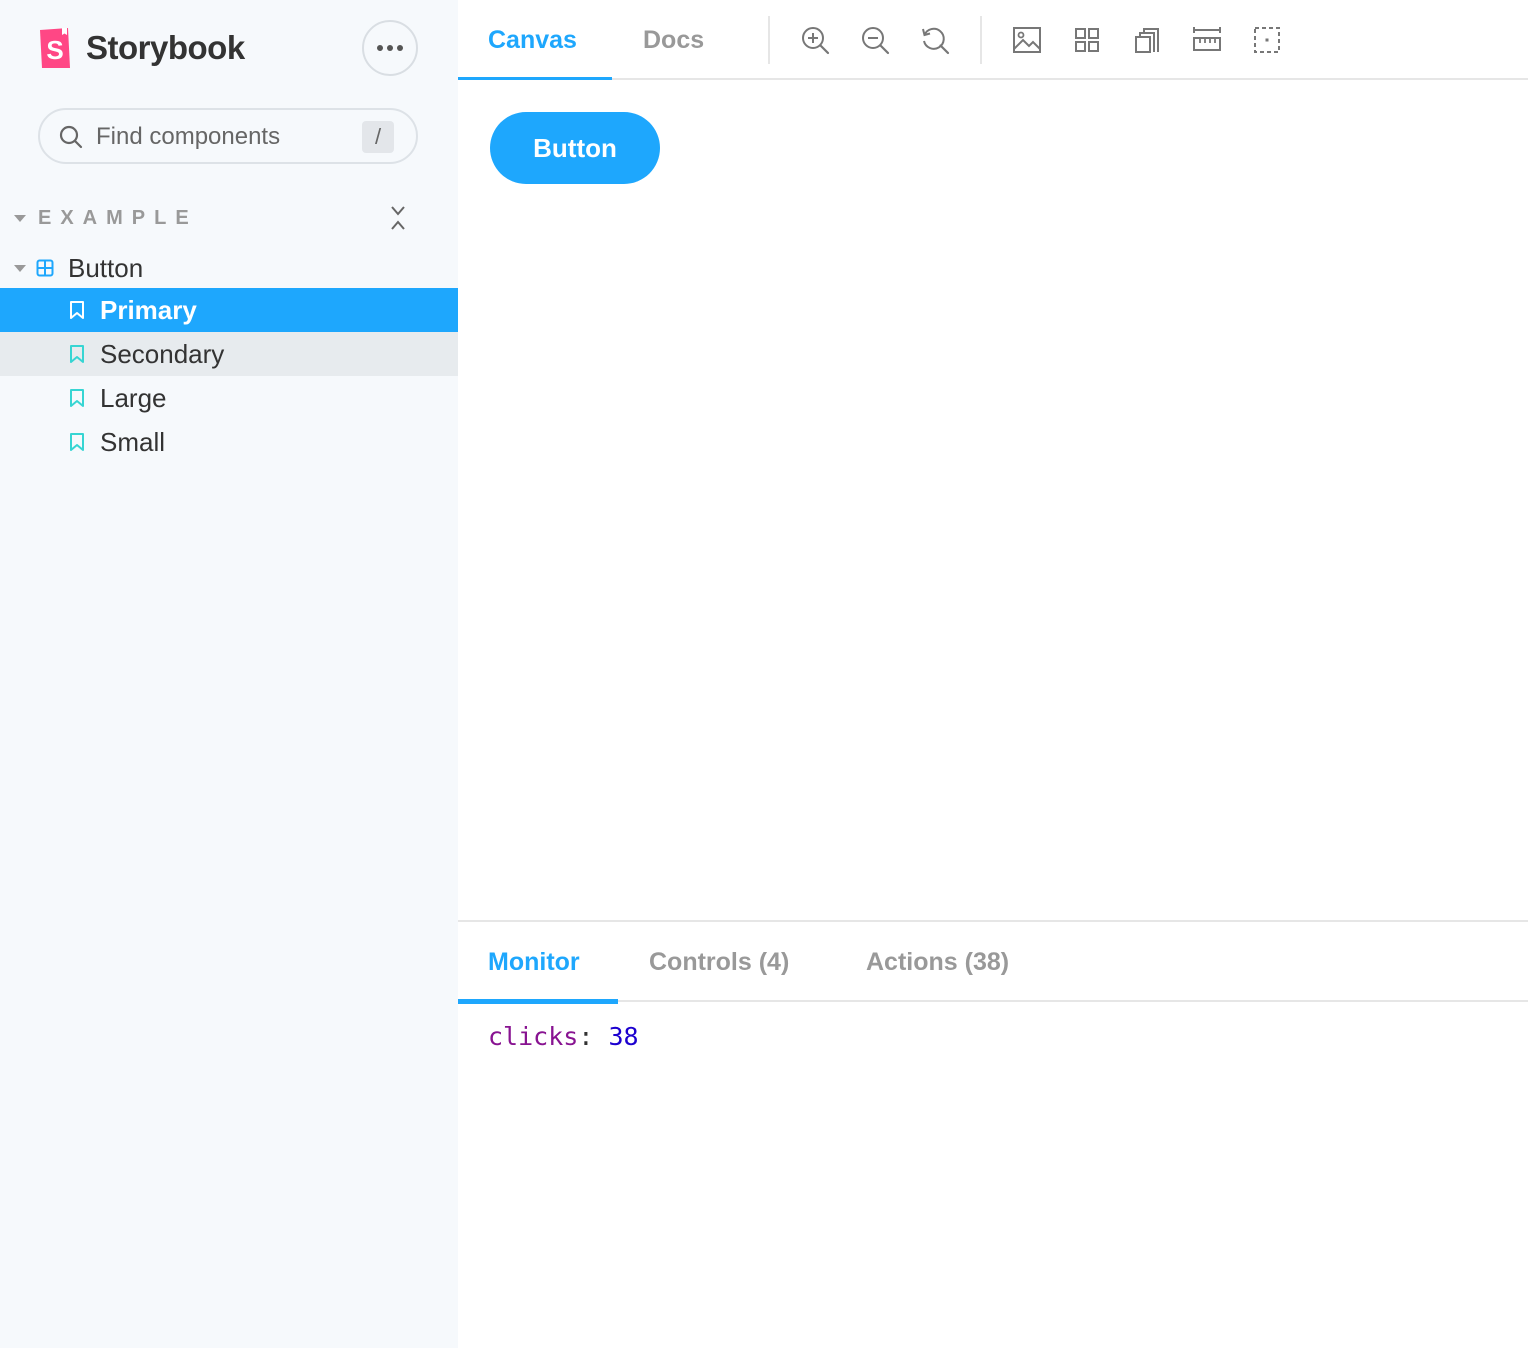 The height and width of the screenshot is (1348, 1528). What do you see at coordinates (214, 218) in the screenshot?
I see `group-header-example: EXAMPLE` at bounding box center [214, 218].